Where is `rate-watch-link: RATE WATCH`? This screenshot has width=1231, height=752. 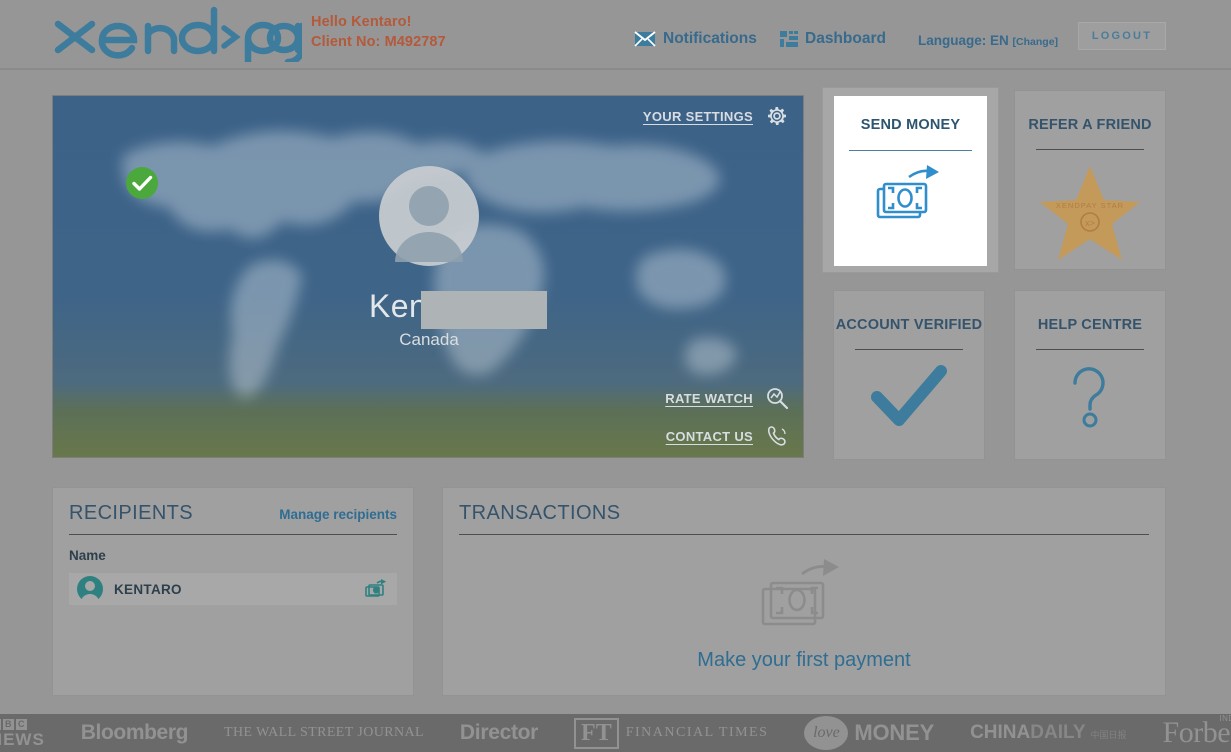
rate-watch-link: RATE WATCH is located at coordinates (727, 398).